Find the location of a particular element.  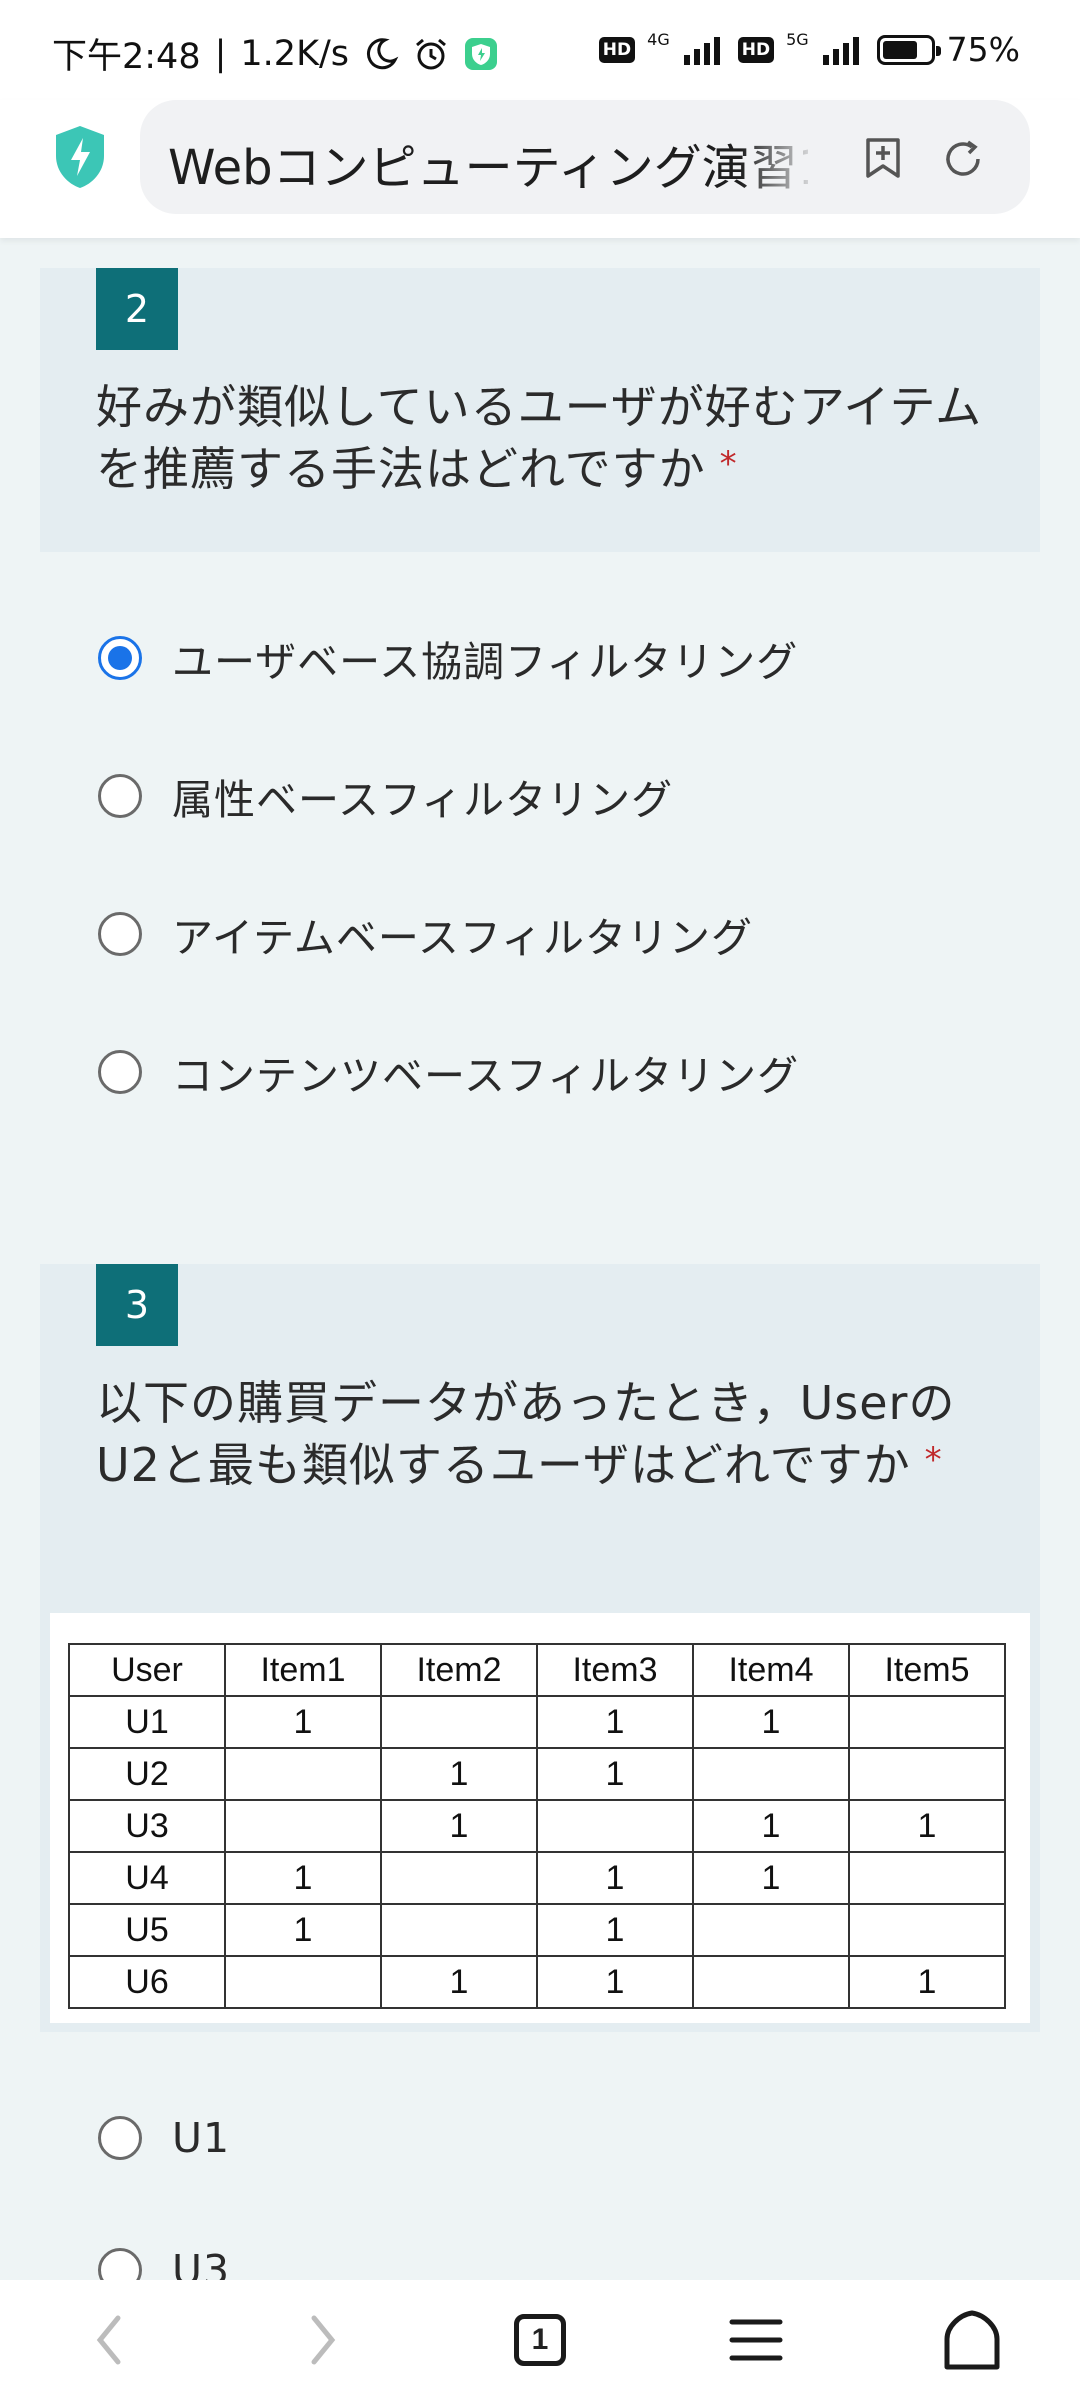

forward-button is located at coordinates (324, 2340).